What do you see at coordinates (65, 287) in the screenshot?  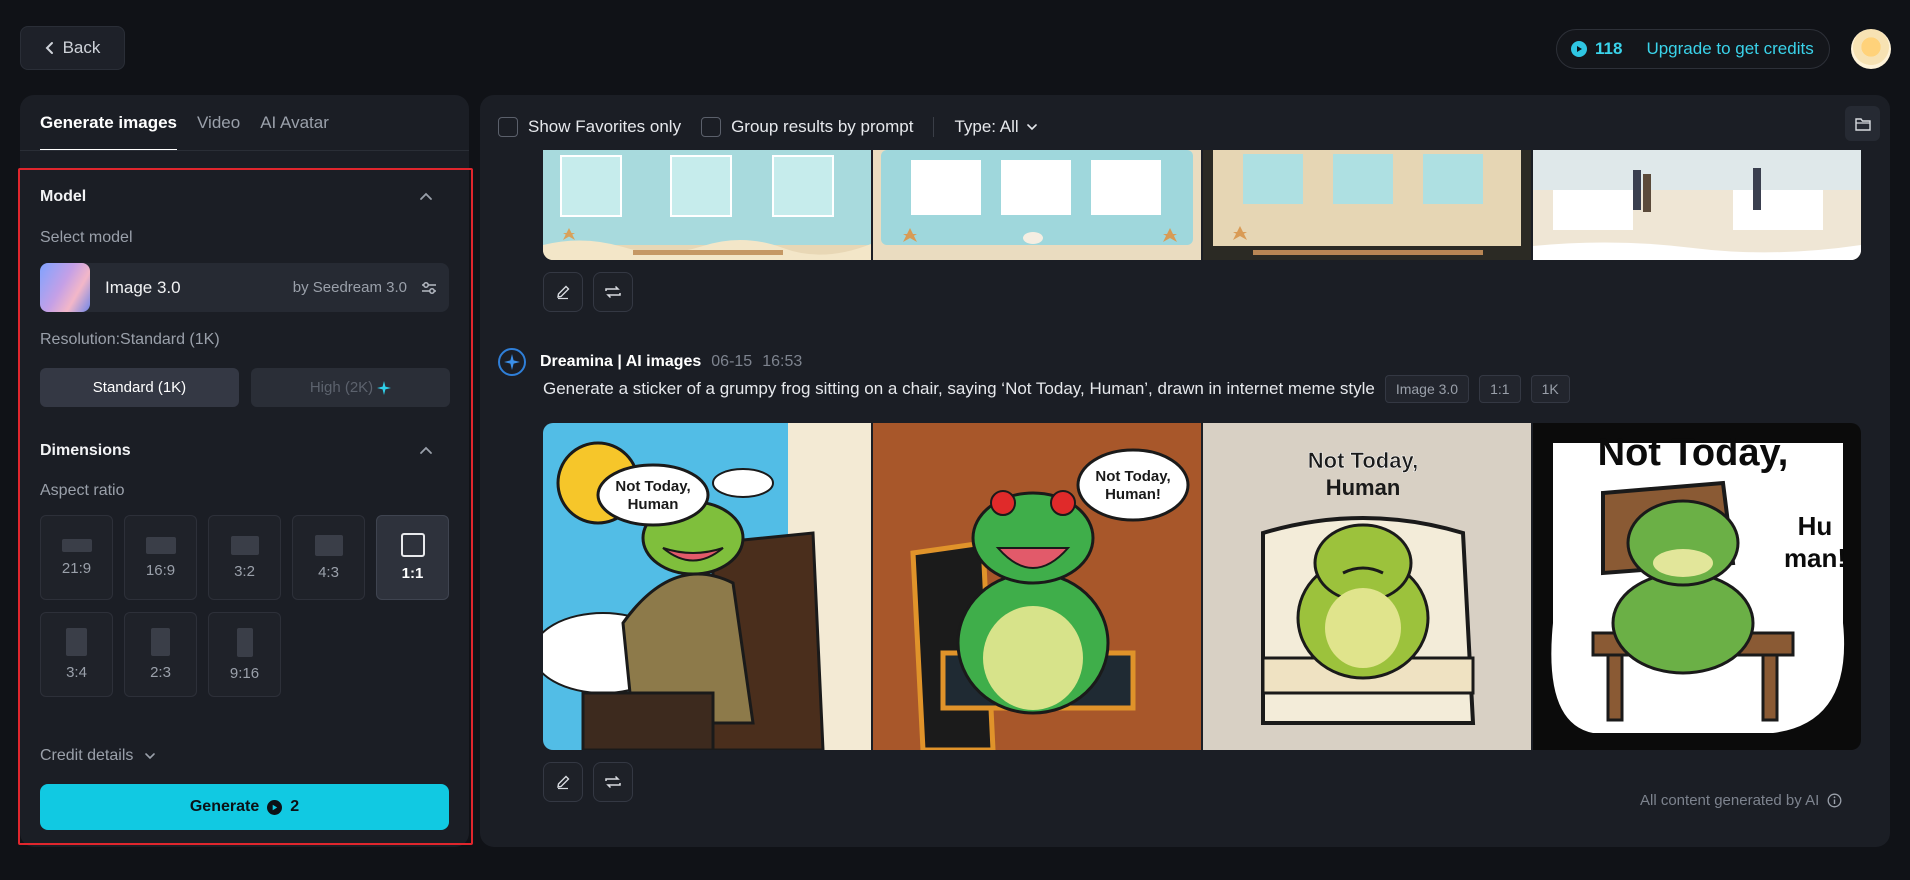 I see `model-thumbnail` at bounding box center [65, 287].